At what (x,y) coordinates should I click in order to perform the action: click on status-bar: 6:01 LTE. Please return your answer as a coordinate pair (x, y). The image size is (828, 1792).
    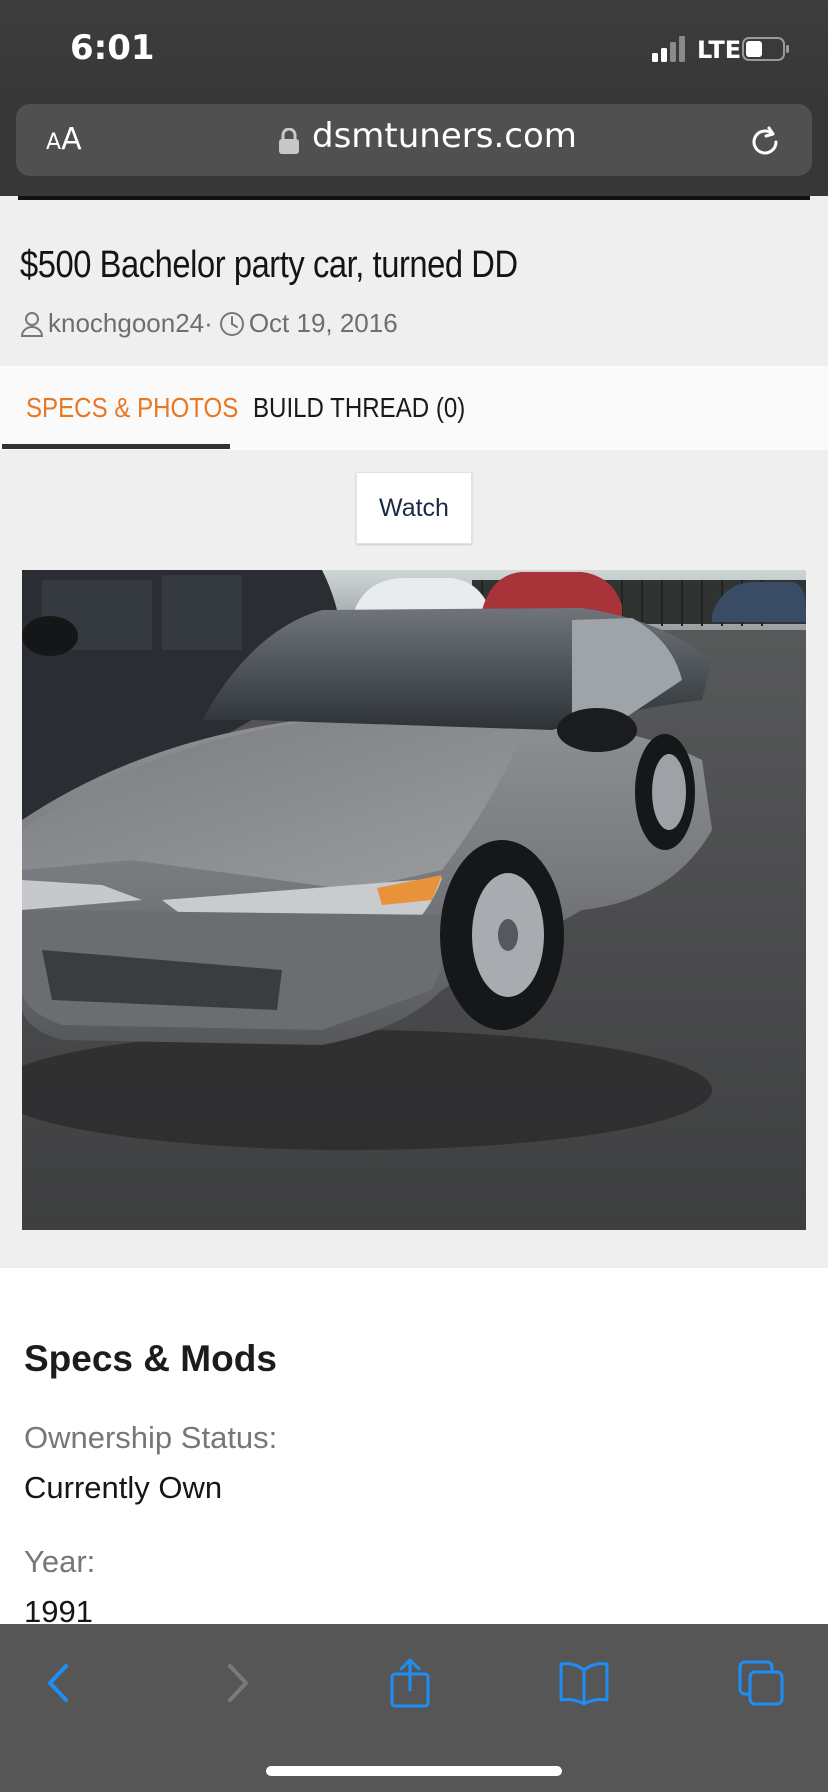
    Looking at the image, I should click on (414, 50).